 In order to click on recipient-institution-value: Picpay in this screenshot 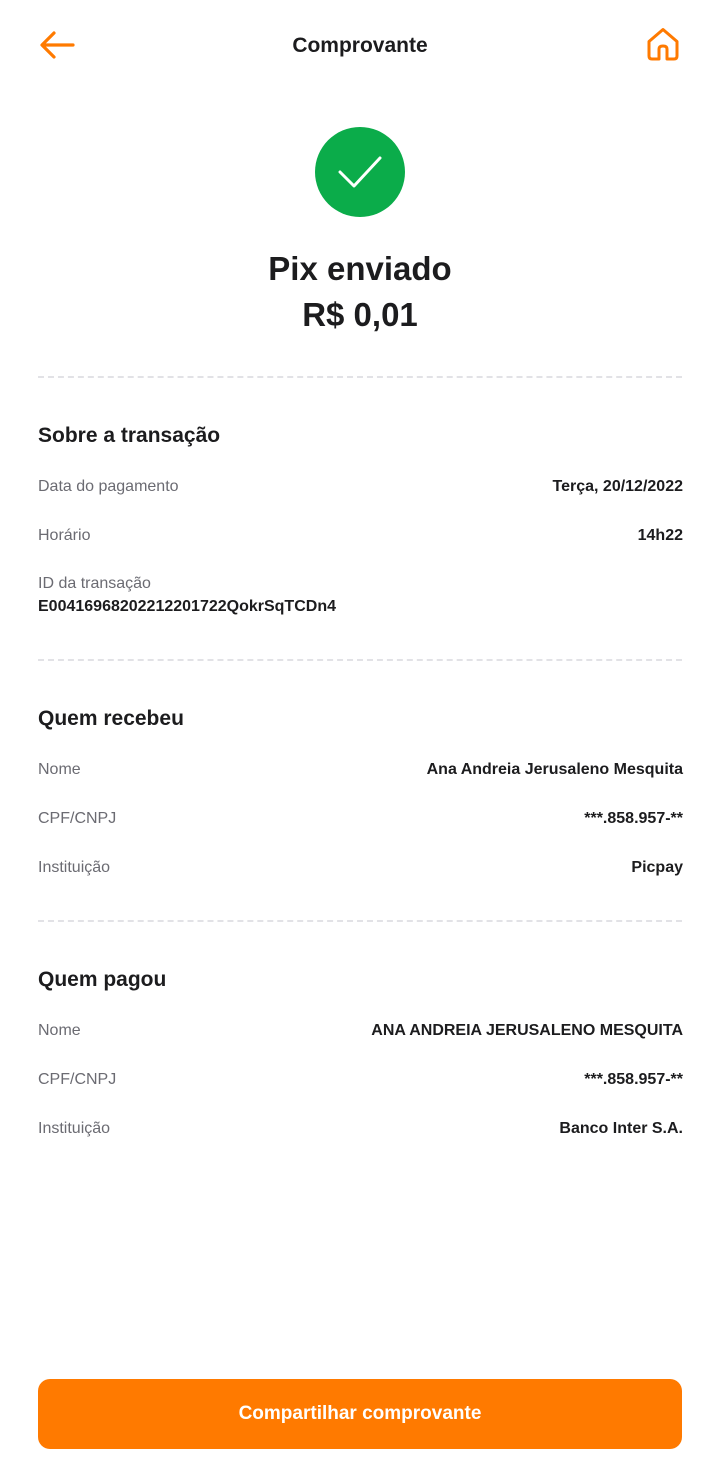, I will do `click(657, 867)`.